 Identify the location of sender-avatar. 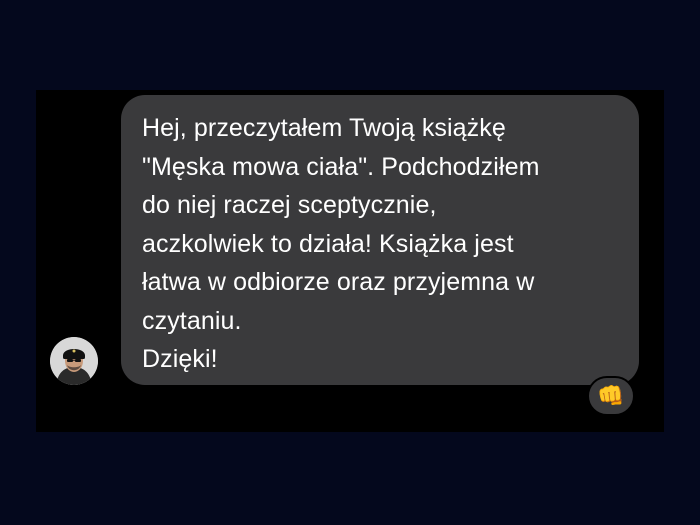
(74, 361).